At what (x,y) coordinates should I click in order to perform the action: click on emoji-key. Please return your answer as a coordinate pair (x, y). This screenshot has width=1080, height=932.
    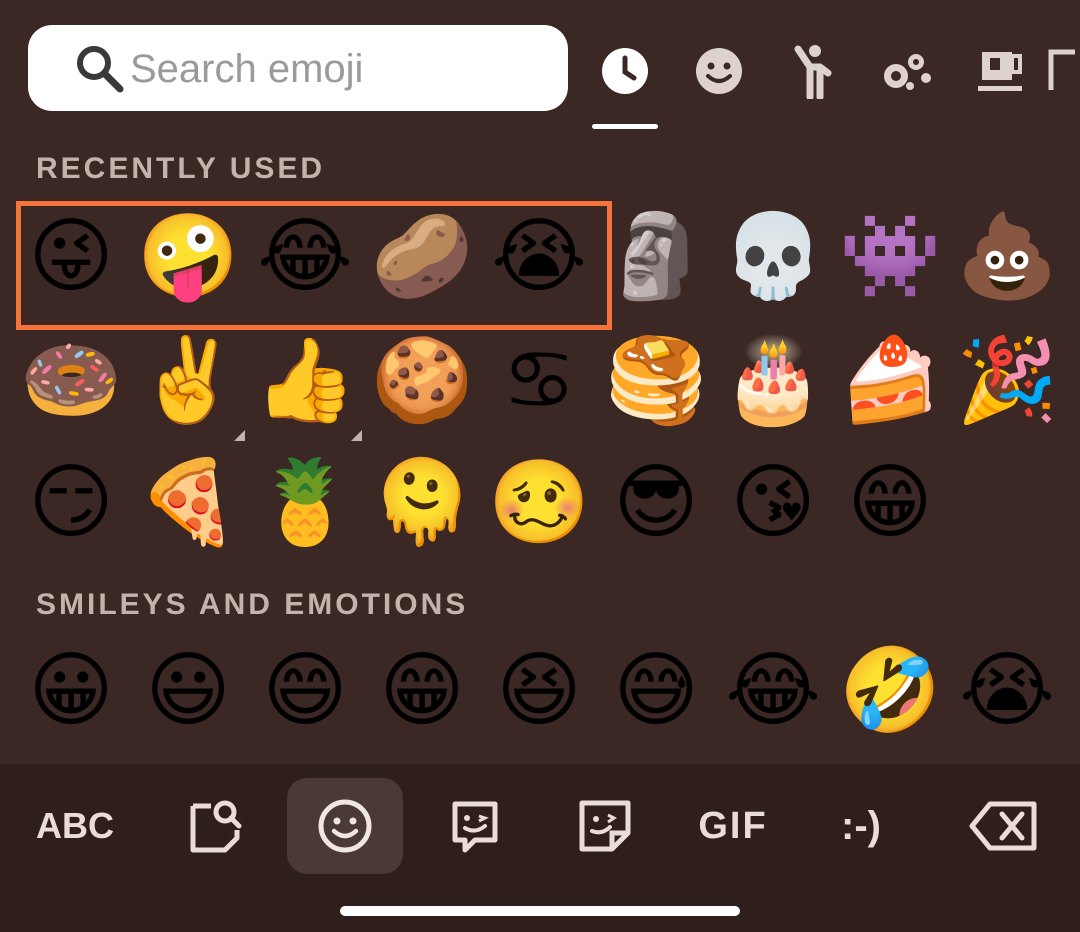
    Looking at the image, I should click on (345, 826).